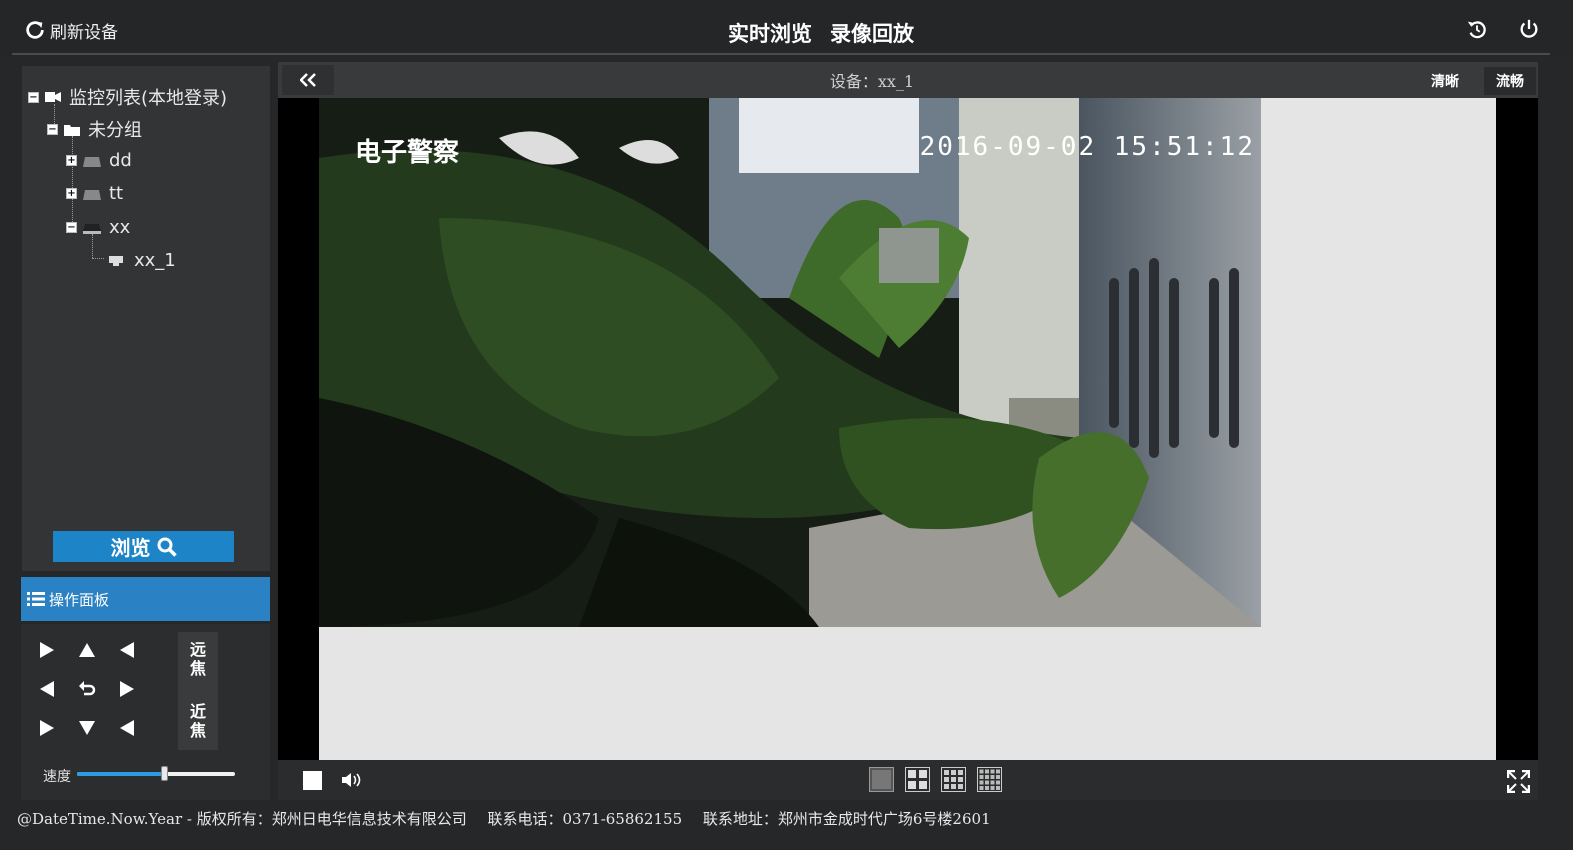 The width and height of the screenshot is (1573, 850). I want to click on footer-phone: 联系电话：0371-65862155, so click(585, 819).